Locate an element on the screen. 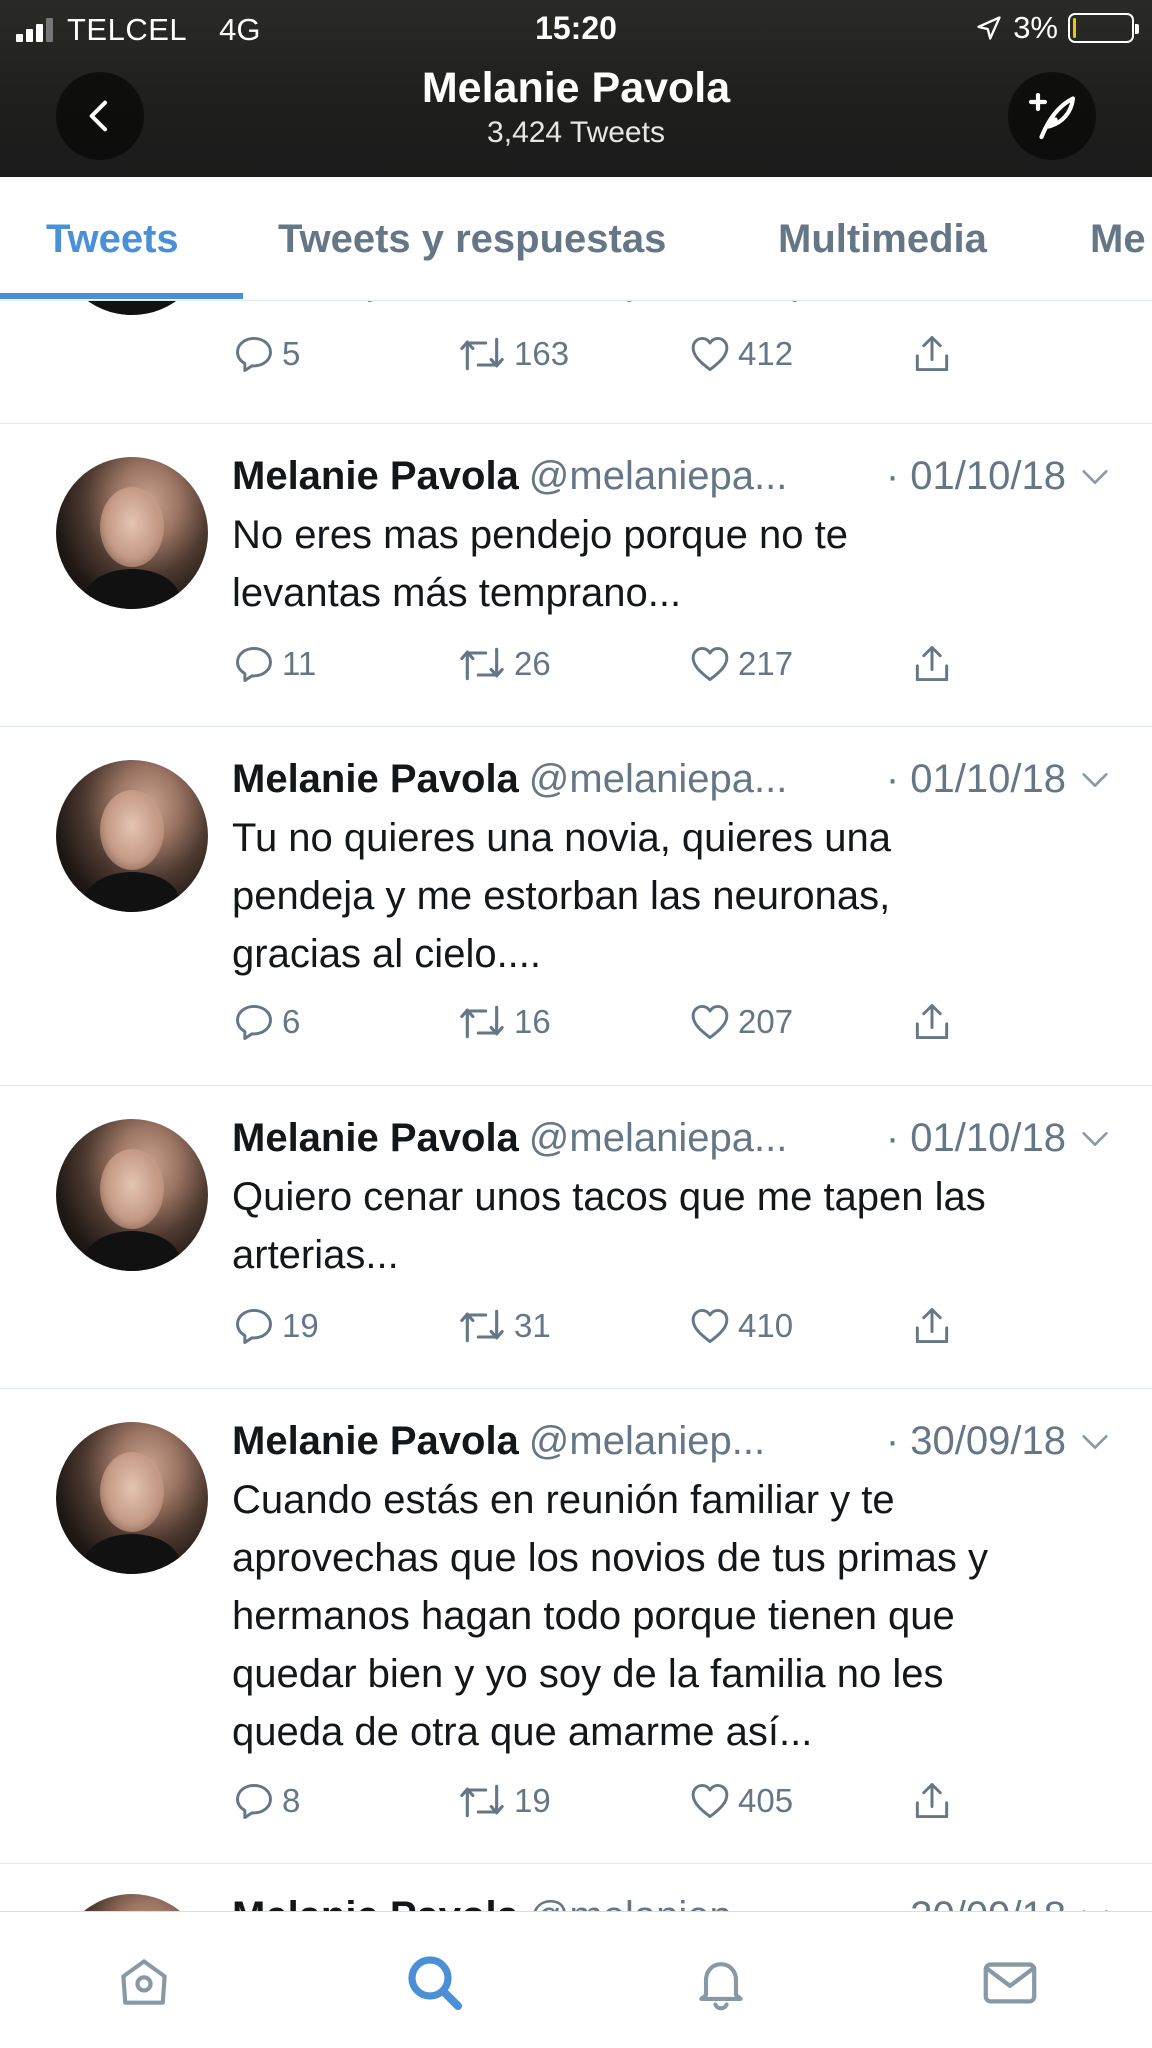 The image size is (1152, 2048). tweet-actions: 11 26 217 is located at coordinates (642, 667).